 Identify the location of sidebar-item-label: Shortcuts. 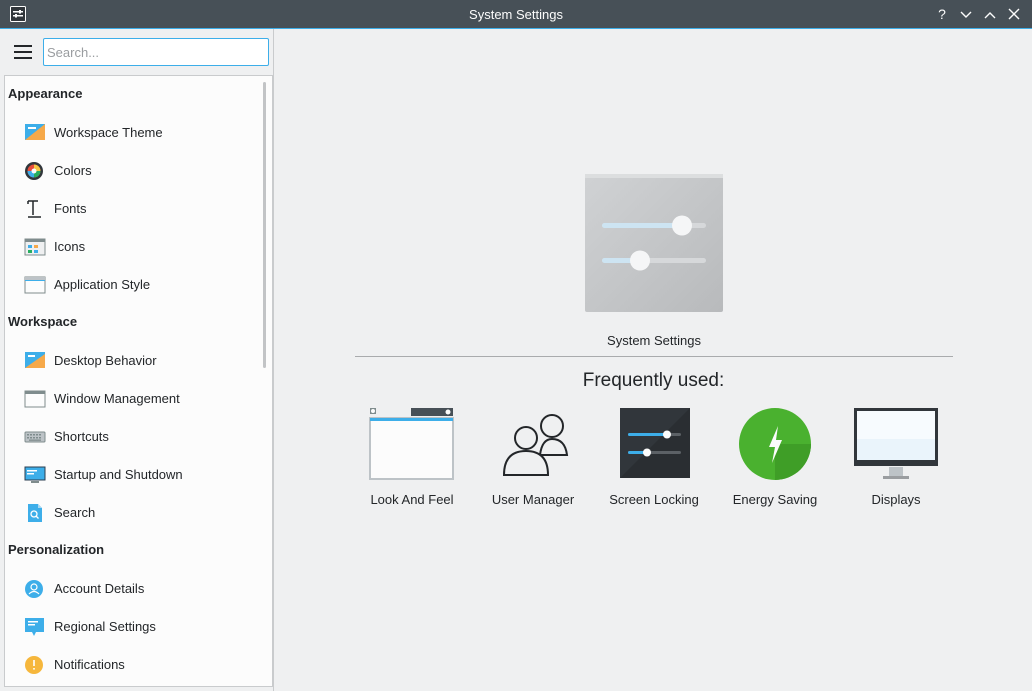
(81, 436).